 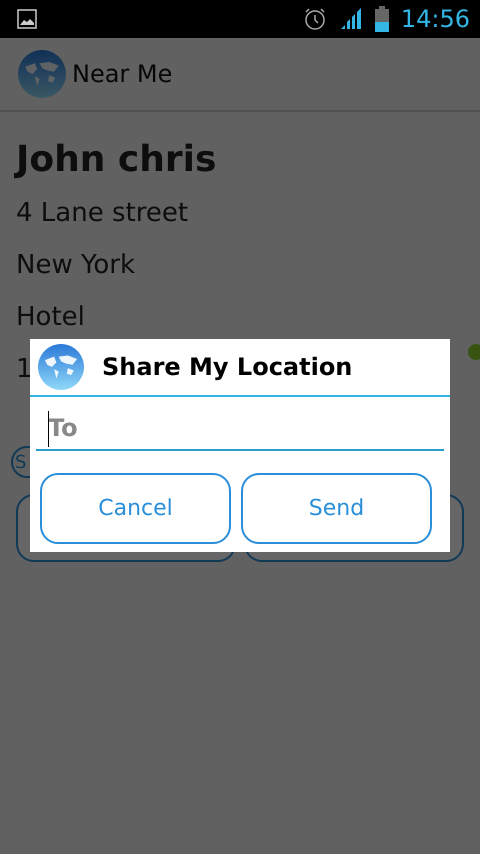 What do you see at coordinates (435, 19) in the screenshot?
I see `clock-time: 14:56` at bounding box center [435, 19].